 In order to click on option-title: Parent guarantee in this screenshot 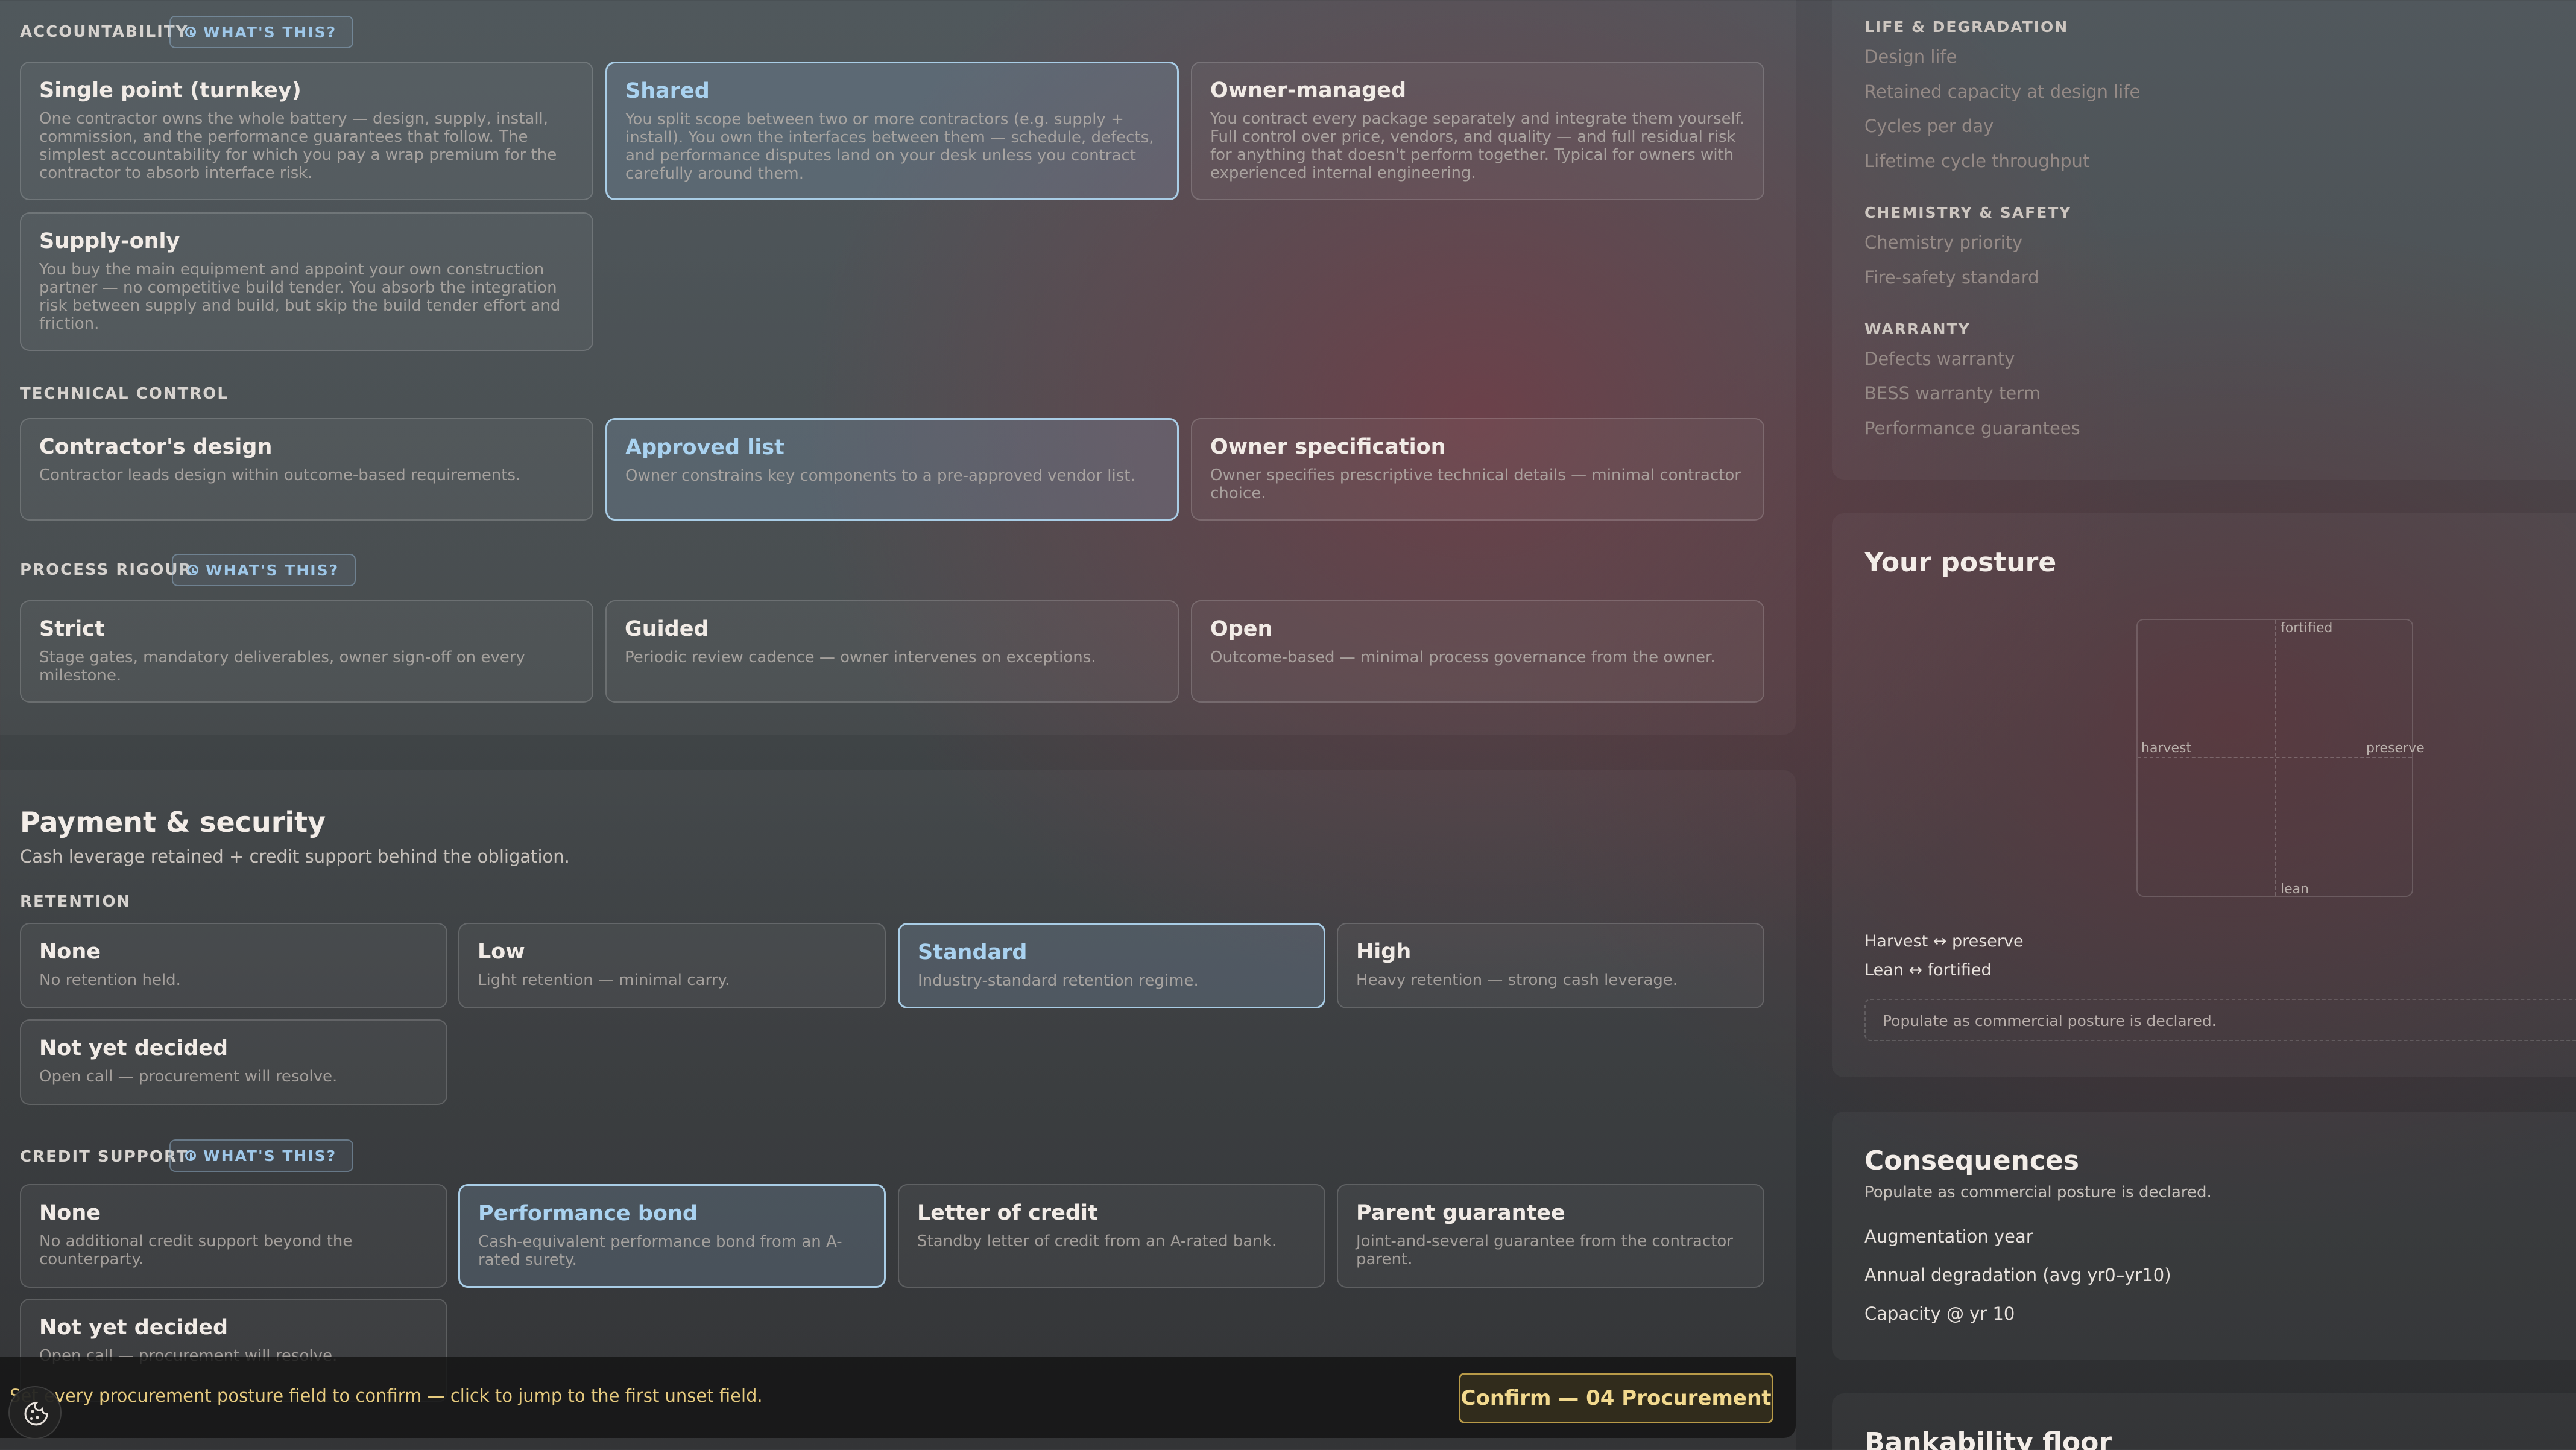, I will do `click(1460, 1213)`.